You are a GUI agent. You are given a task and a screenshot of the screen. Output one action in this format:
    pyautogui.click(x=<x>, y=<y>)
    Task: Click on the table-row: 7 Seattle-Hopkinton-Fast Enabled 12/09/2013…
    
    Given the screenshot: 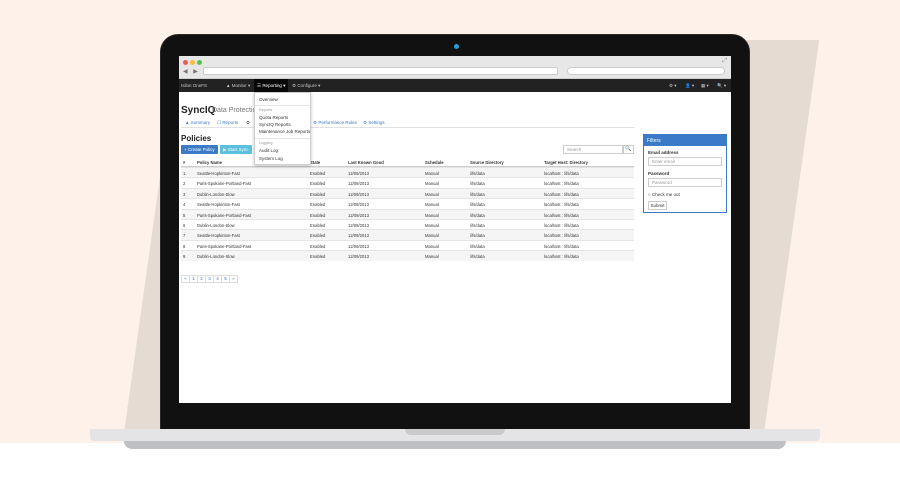 What is the action you would take?
    pyautogui.click(x=407, y=234)
    